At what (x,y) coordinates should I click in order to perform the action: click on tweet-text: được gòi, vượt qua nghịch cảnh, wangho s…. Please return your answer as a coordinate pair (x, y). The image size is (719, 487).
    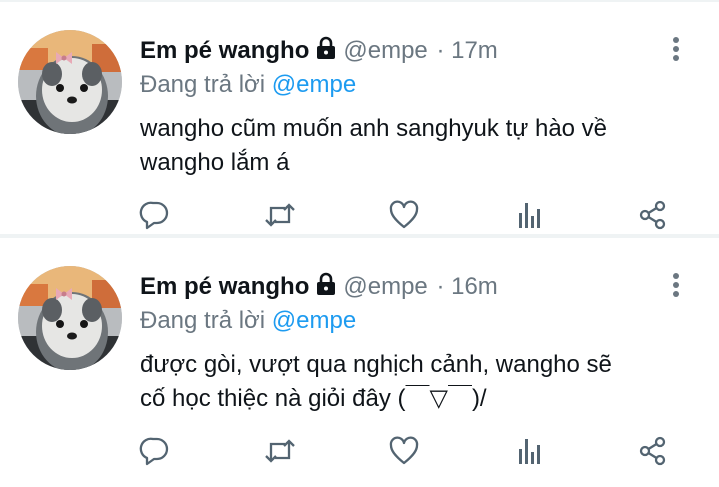
    Looking at the image, I should click on (376, 381).